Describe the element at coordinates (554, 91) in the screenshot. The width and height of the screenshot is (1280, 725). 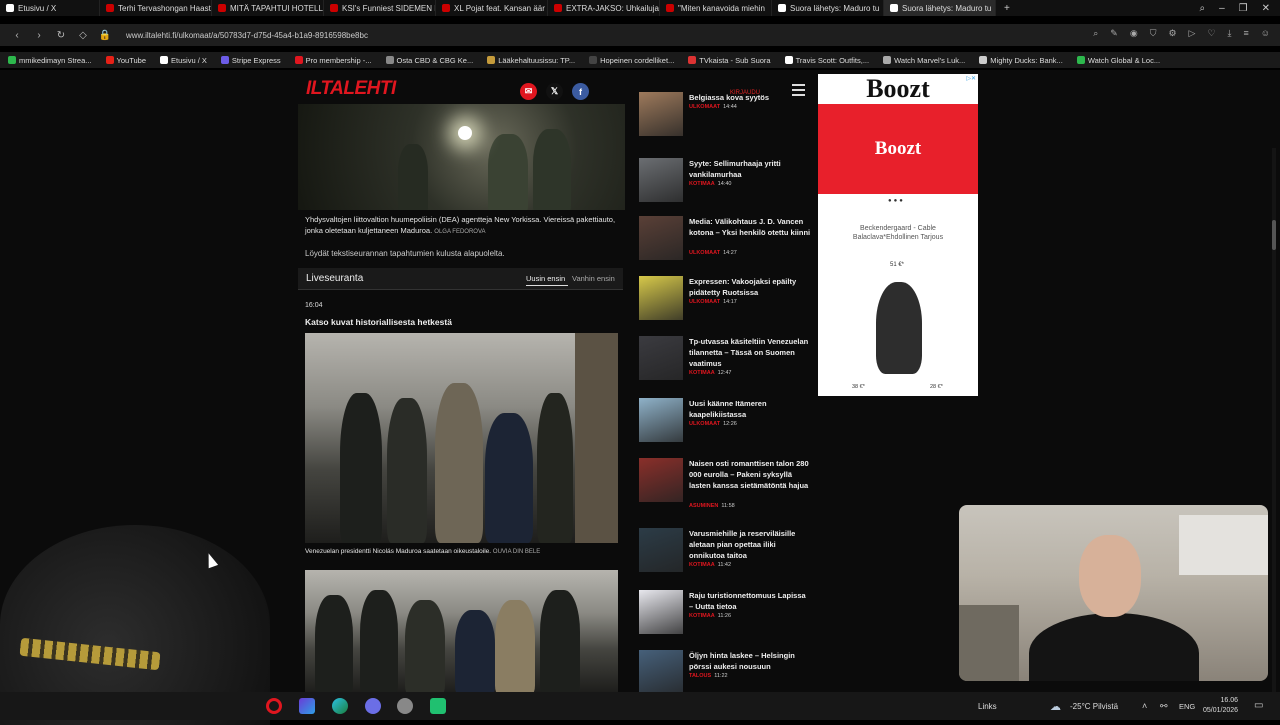
I see `x-share-icon: 𝕏` at that location.